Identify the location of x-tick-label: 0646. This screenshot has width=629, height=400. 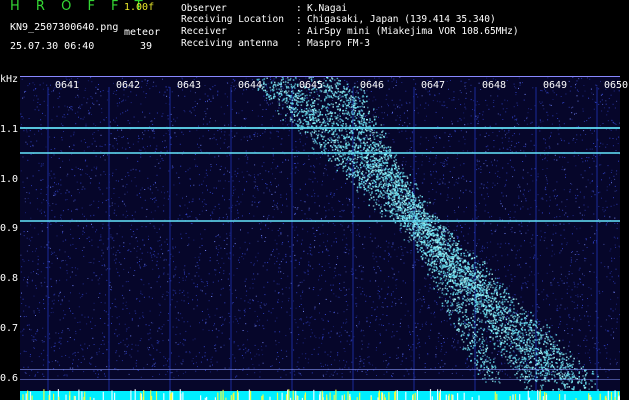
(372, 85).